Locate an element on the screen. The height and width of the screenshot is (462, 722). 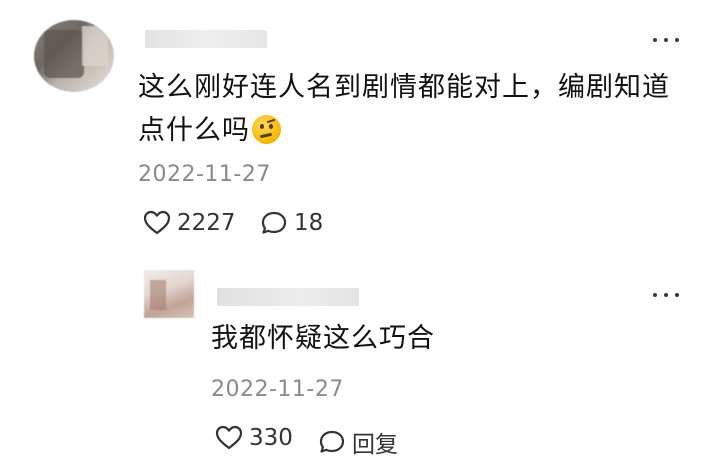
more-options-button is located at coordinates (666, 40).